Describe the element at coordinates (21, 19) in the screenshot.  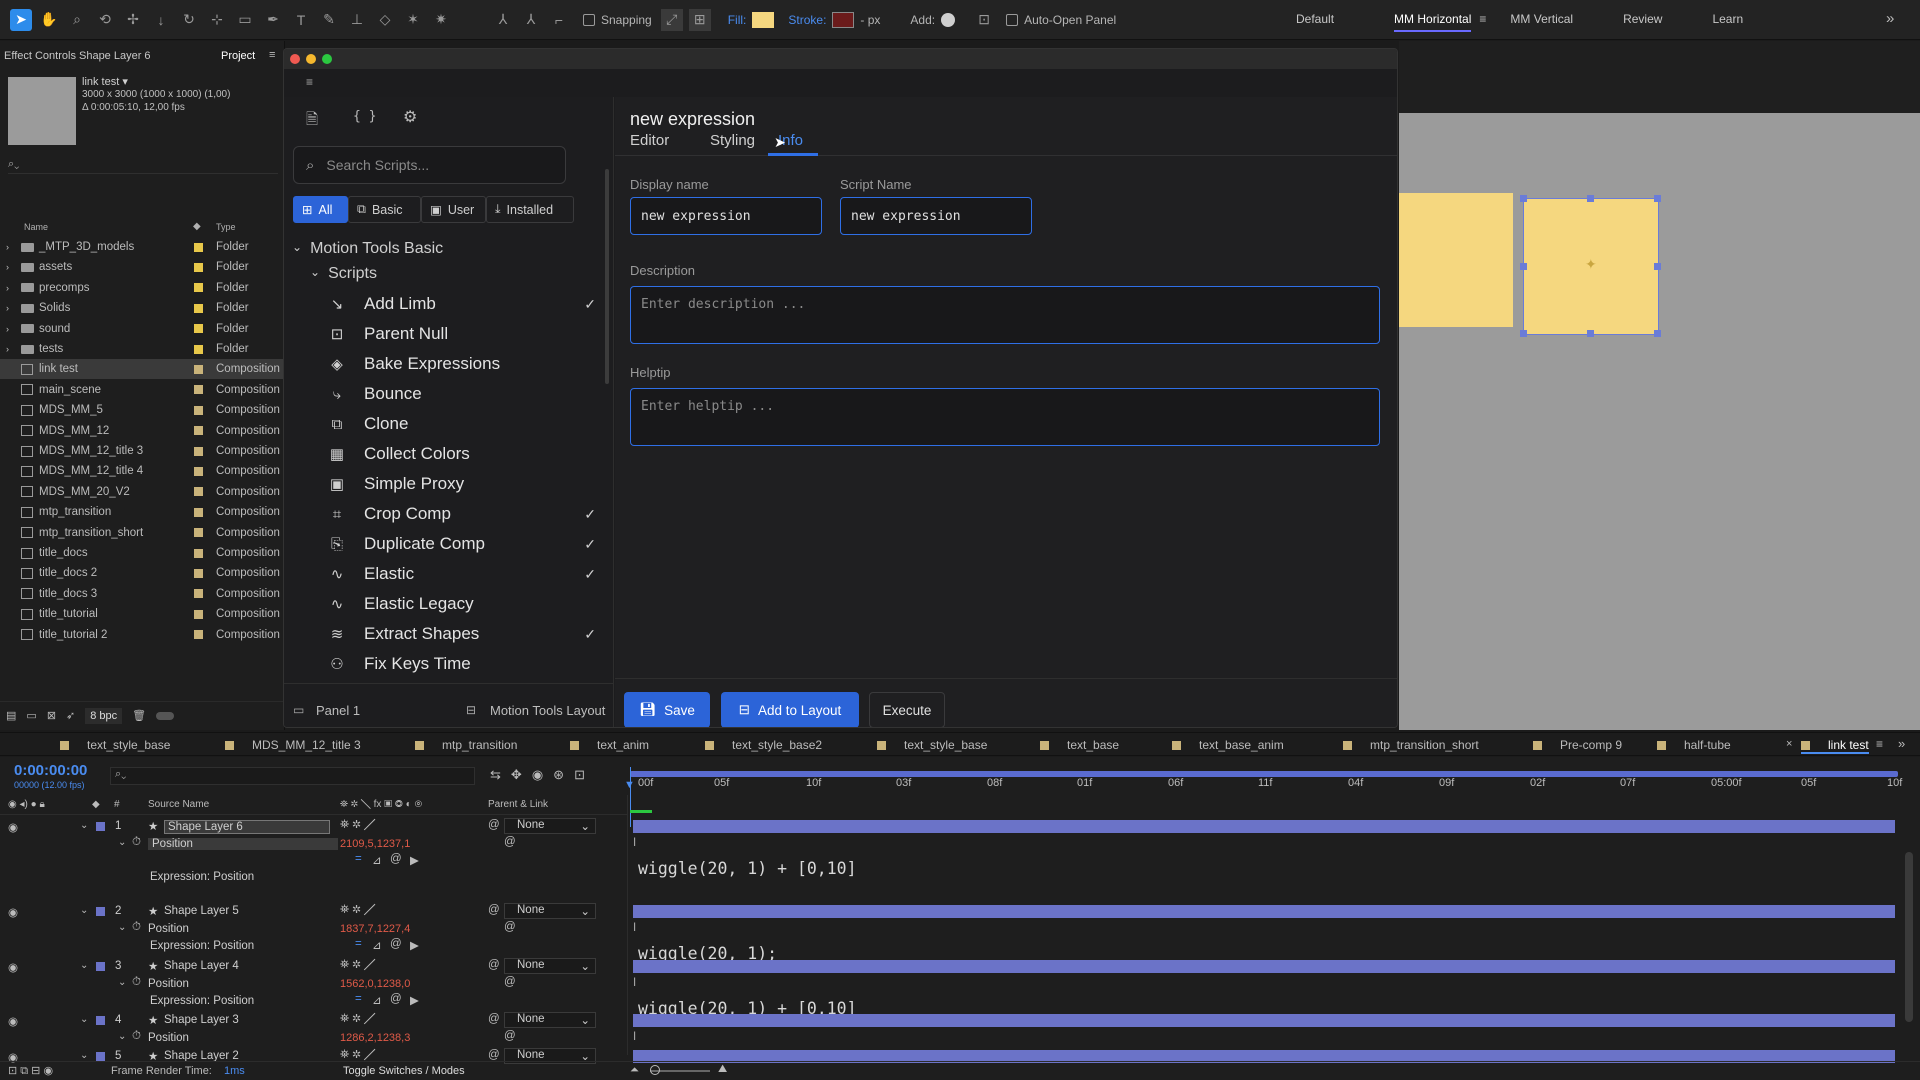
I see `selection-tool-icon: ➤` at that location.